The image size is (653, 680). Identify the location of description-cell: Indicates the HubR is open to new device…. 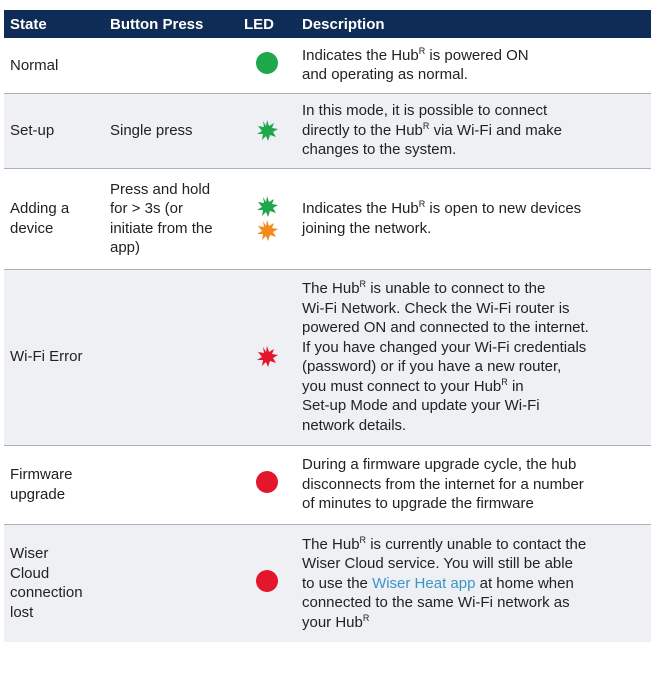
(442, 218).